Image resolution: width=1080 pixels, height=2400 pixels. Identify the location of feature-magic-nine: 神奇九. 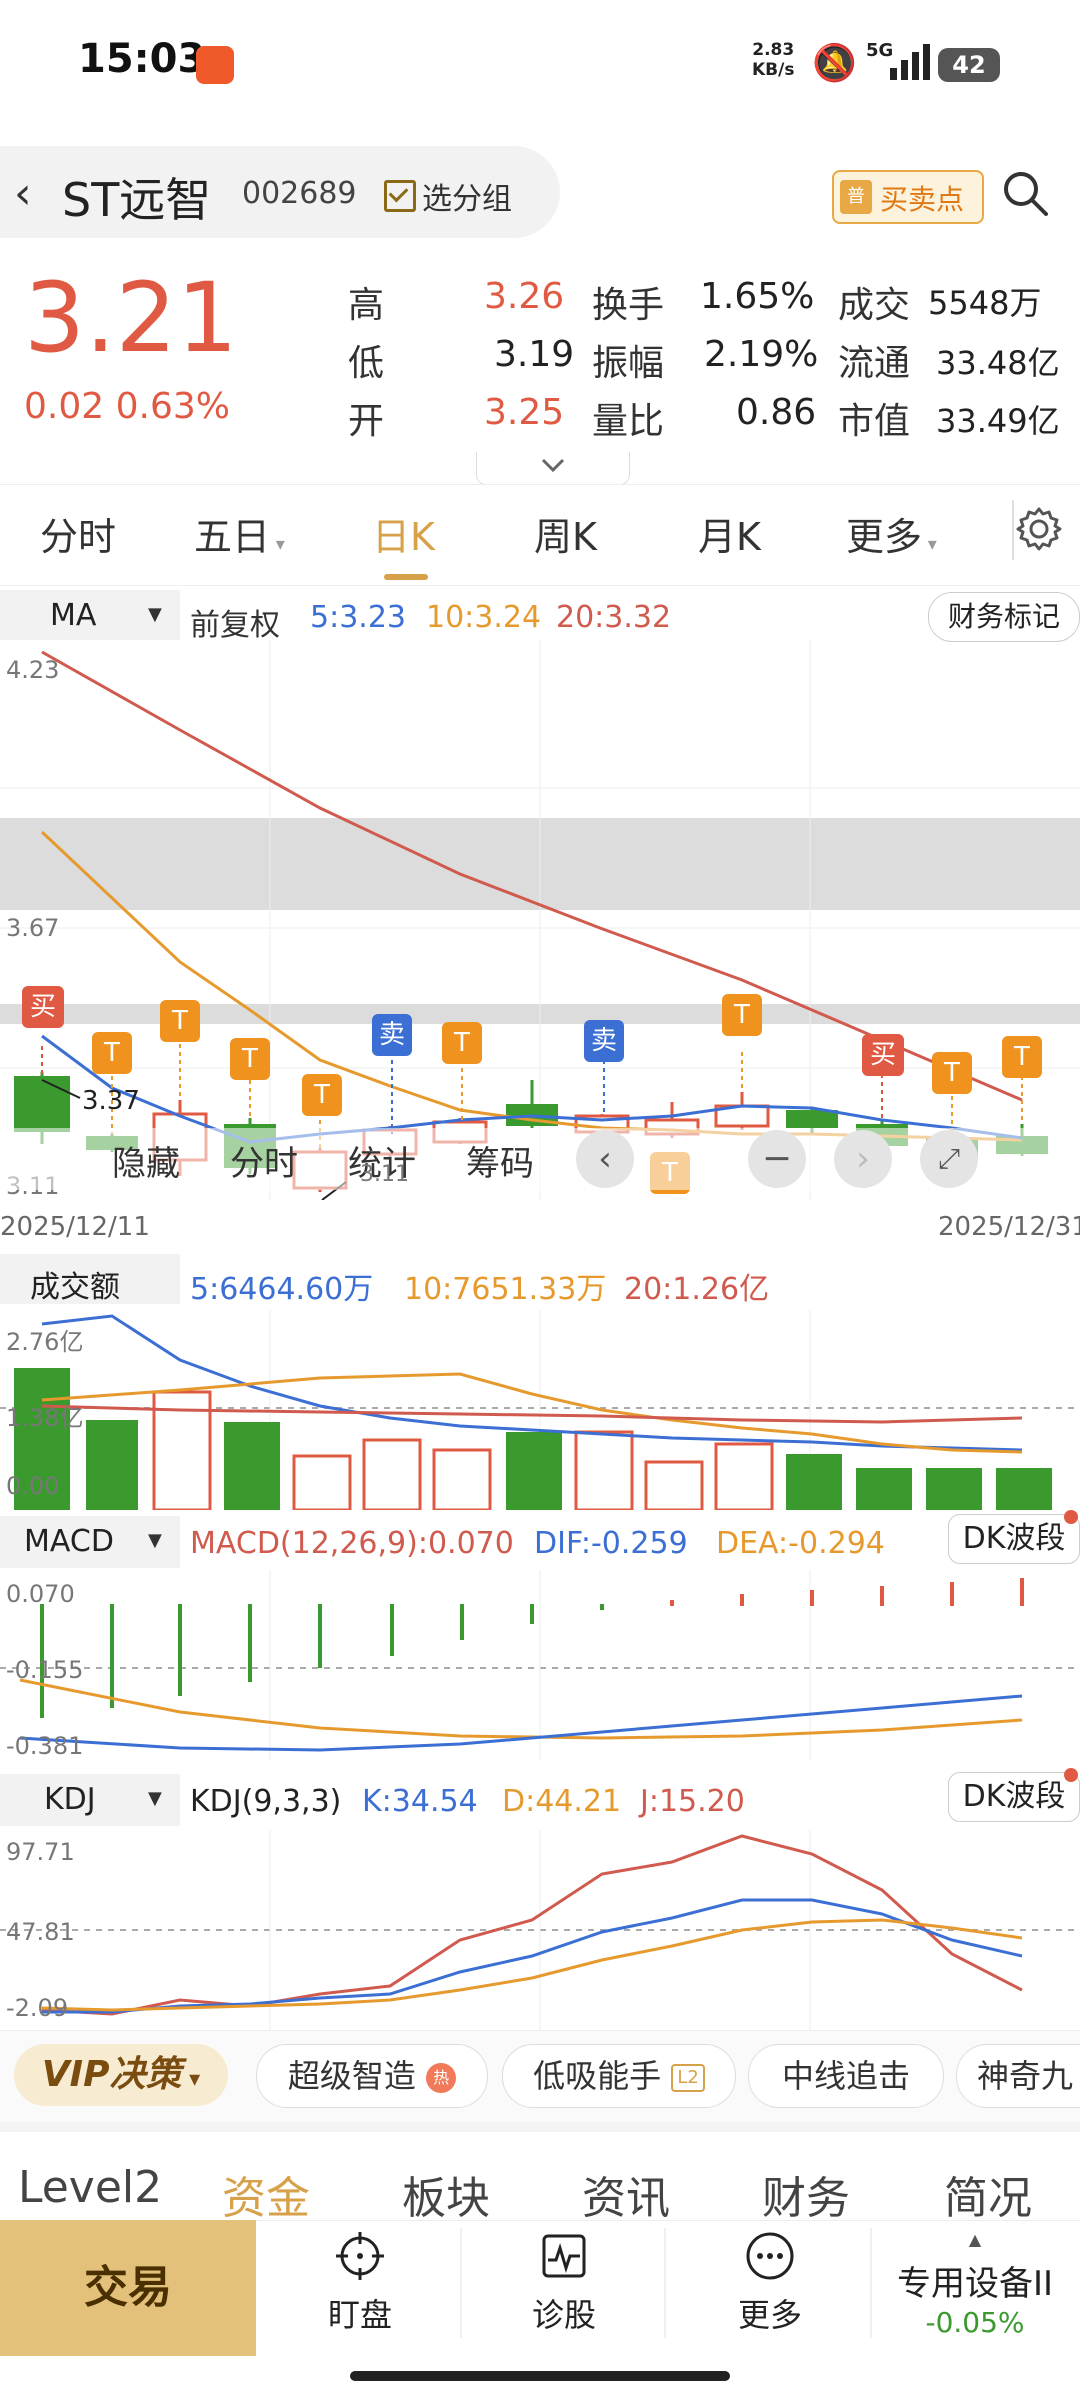
(1018, 2076).